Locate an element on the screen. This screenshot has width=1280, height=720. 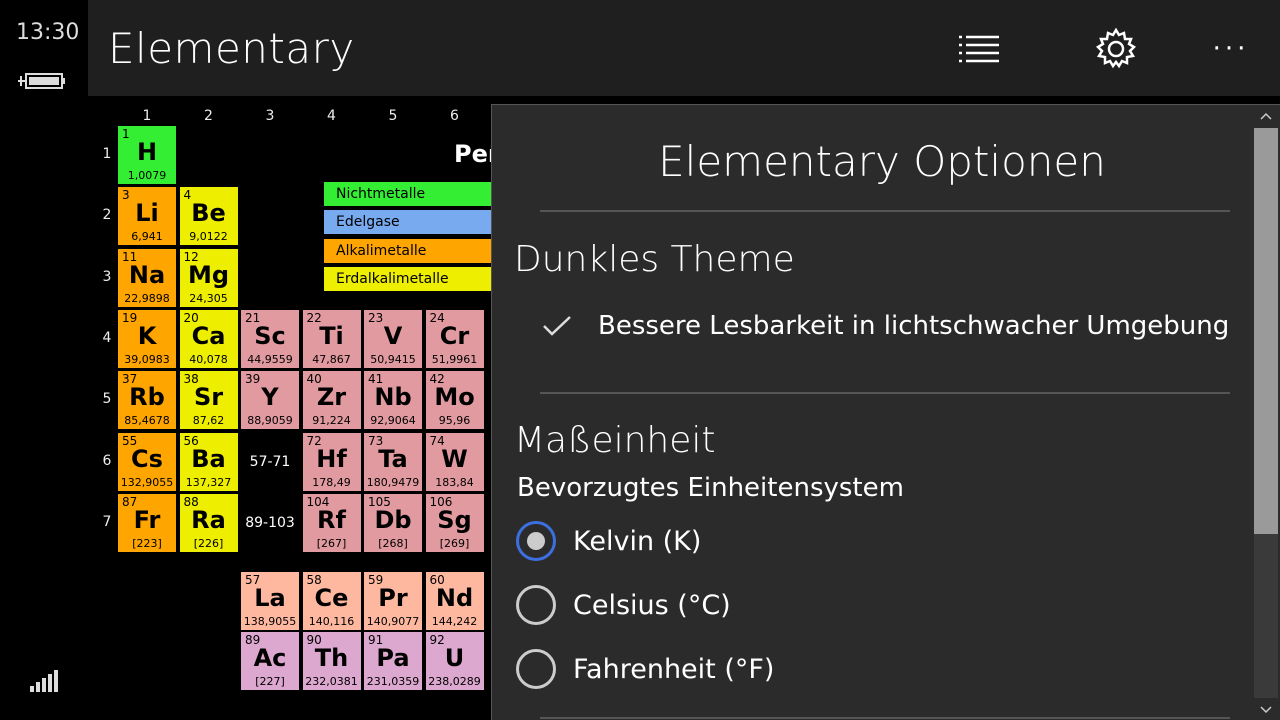
element-cell-cr: 24 Cr 51,9961 is located at coordinates (454, 338).